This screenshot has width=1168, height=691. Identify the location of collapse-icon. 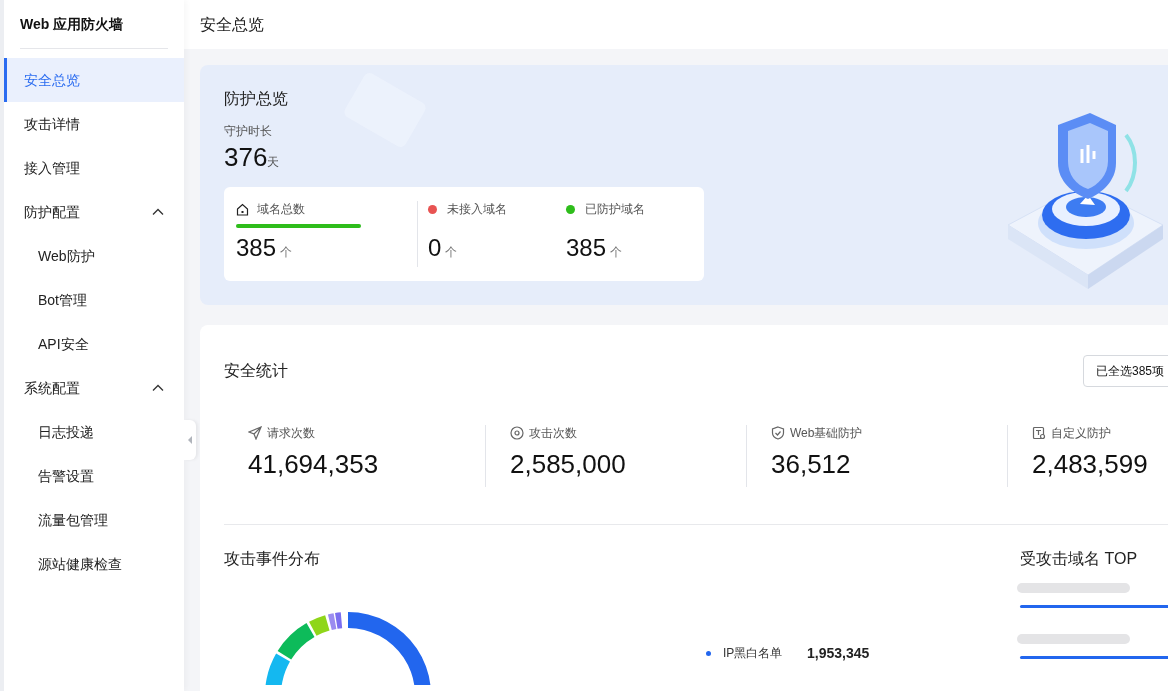
(190, 440).